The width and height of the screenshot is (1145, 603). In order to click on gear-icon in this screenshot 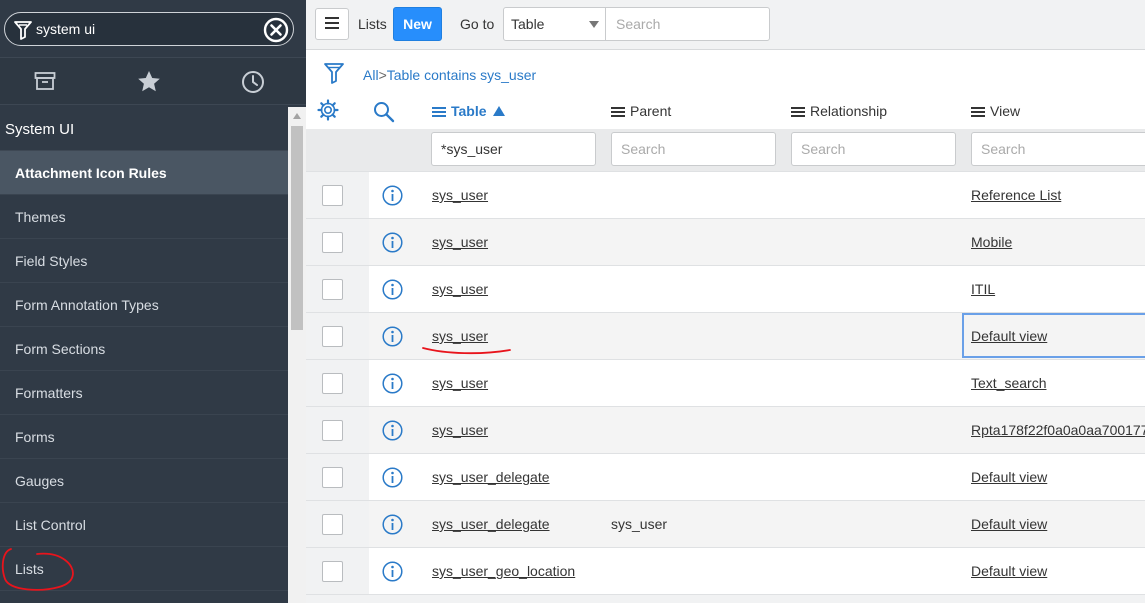, I will do `click(328, 111)`.